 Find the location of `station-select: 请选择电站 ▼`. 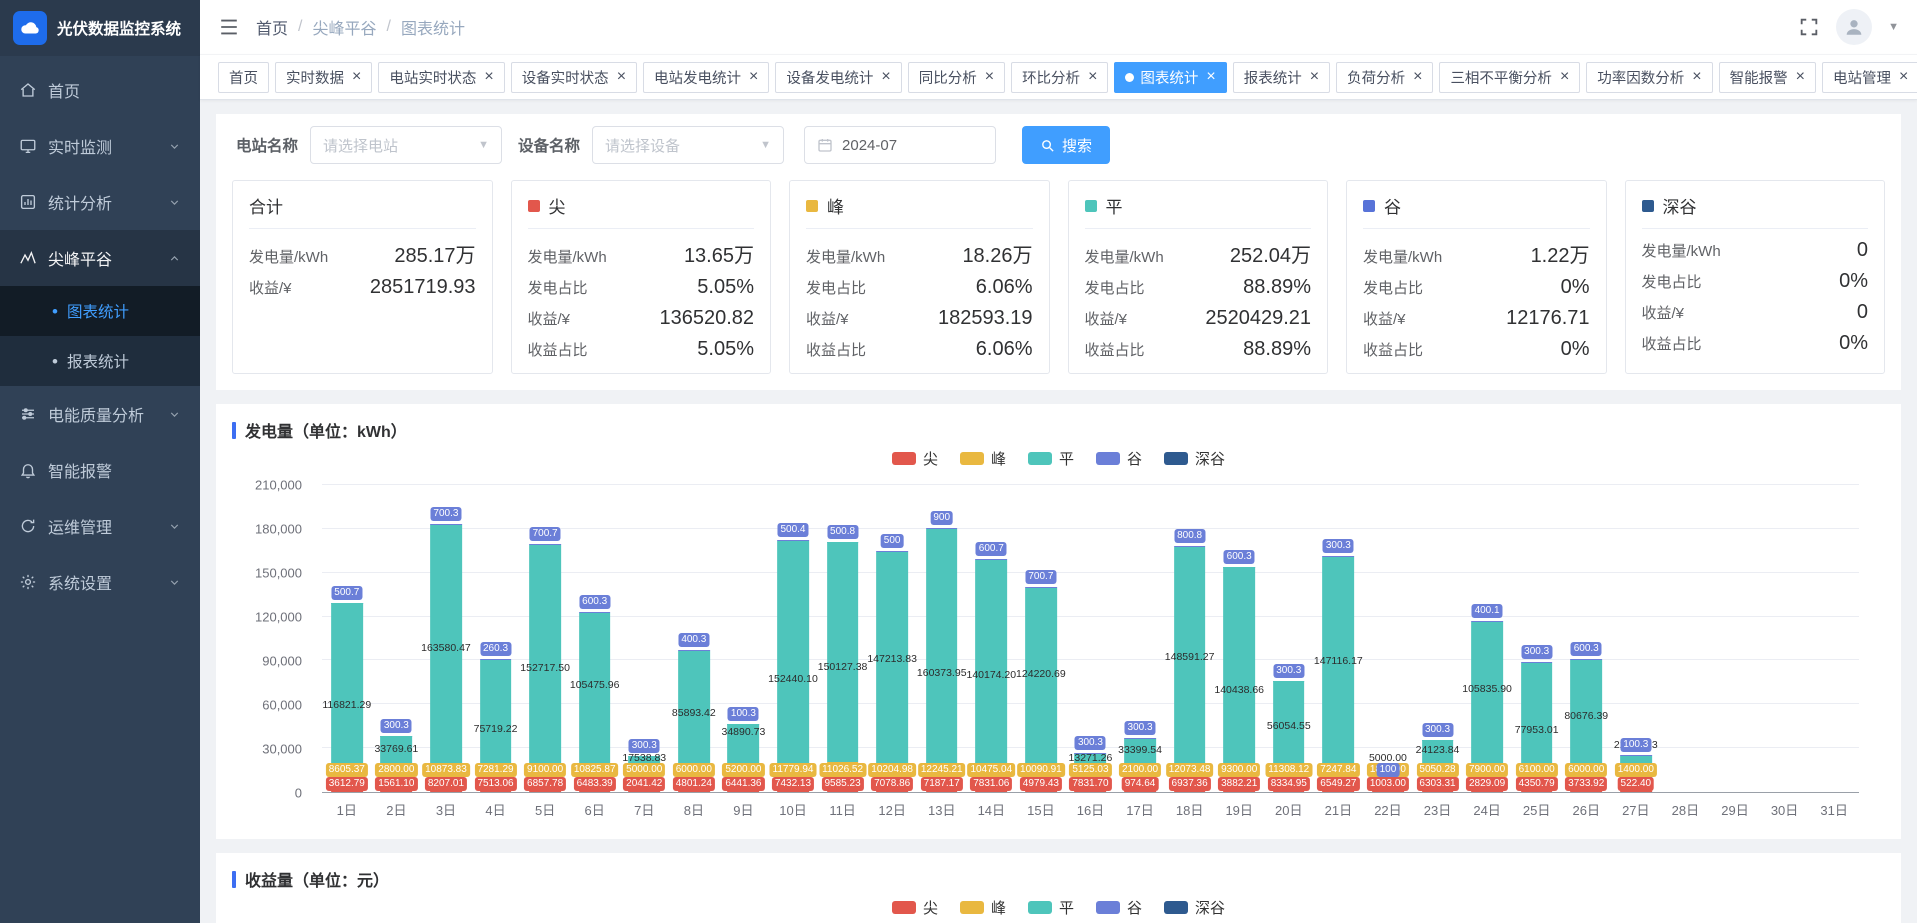

station-select: 请选择电站 ▼ is located at coordinates (406, 145).